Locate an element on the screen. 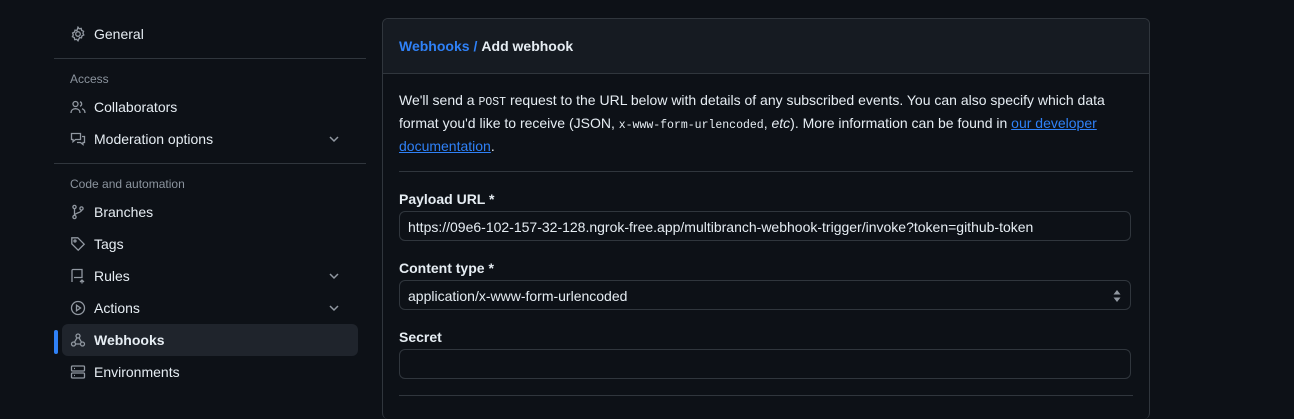 The height and width of the screenshot is (419, 1294). content-type-selected-value: application/x-www-form-urlencoded is located at coordinates (518, 296).